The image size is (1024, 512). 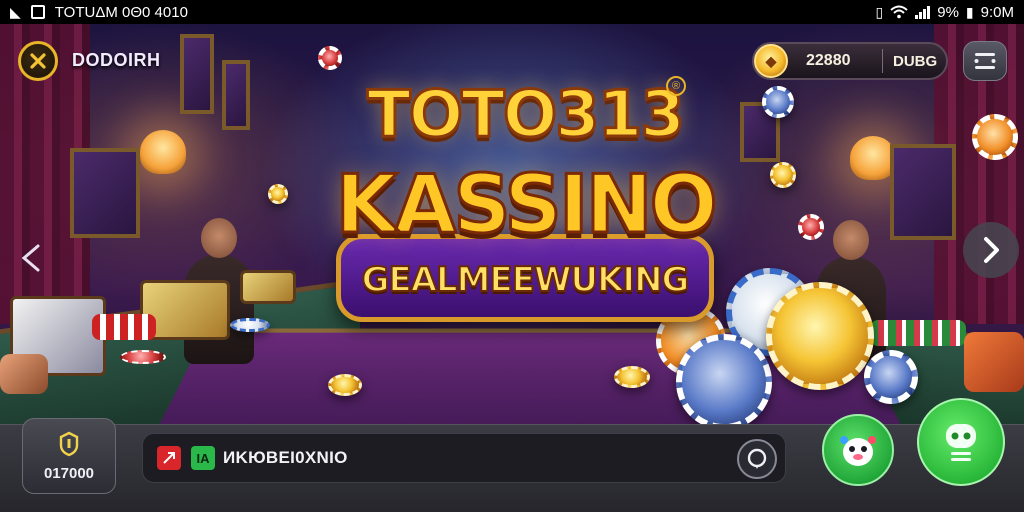 What do you see at coordinates (163, 152) in the screenshot?
I see `wall-lamp-left` at bounding box center [163, 152].